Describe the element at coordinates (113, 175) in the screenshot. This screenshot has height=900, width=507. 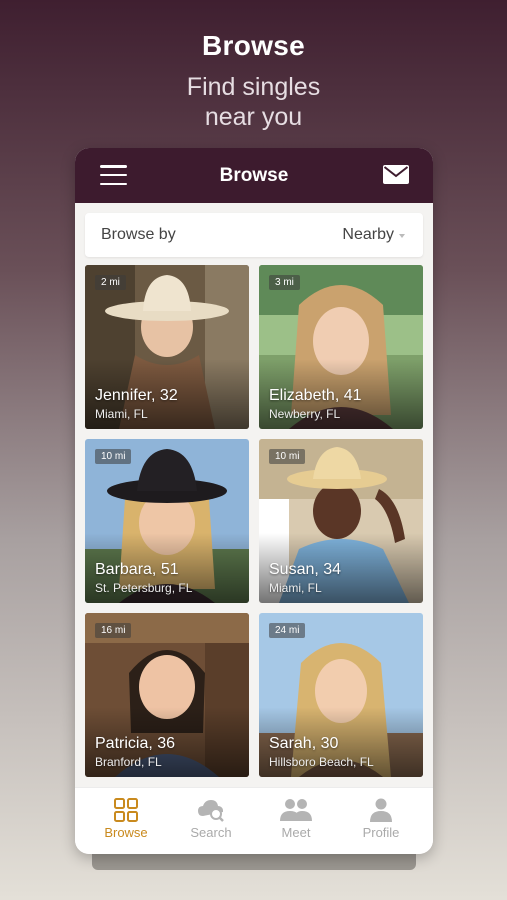
I see `menu-icon` at that location.